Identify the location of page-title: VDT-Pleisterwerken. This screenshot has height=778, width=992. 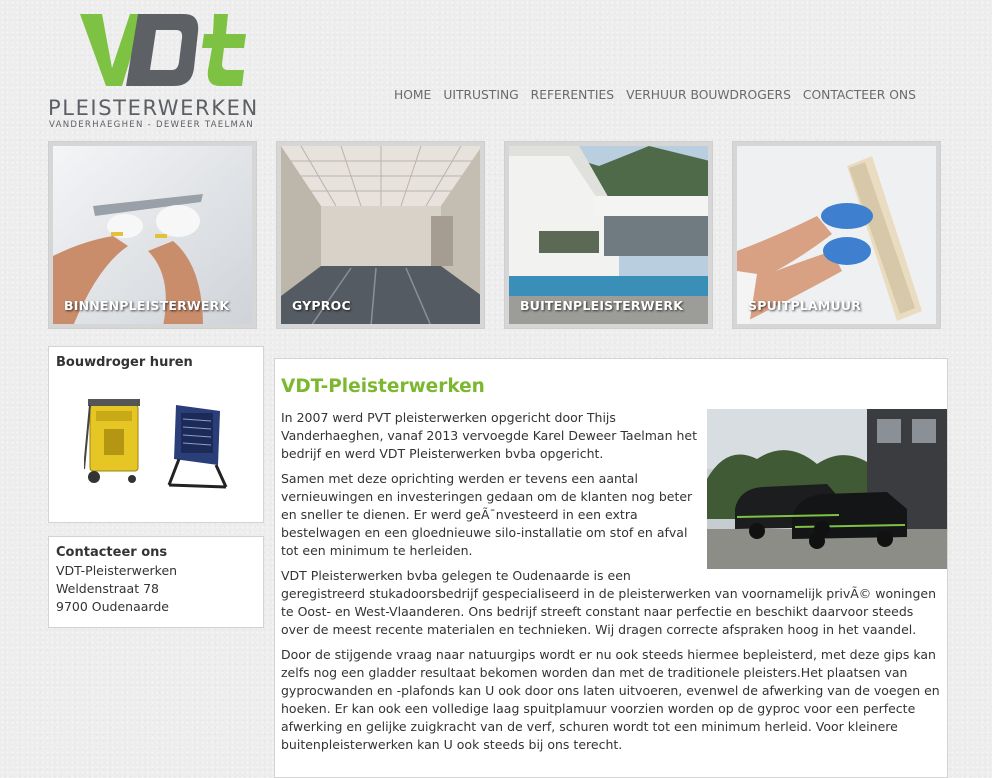
(383, 386).